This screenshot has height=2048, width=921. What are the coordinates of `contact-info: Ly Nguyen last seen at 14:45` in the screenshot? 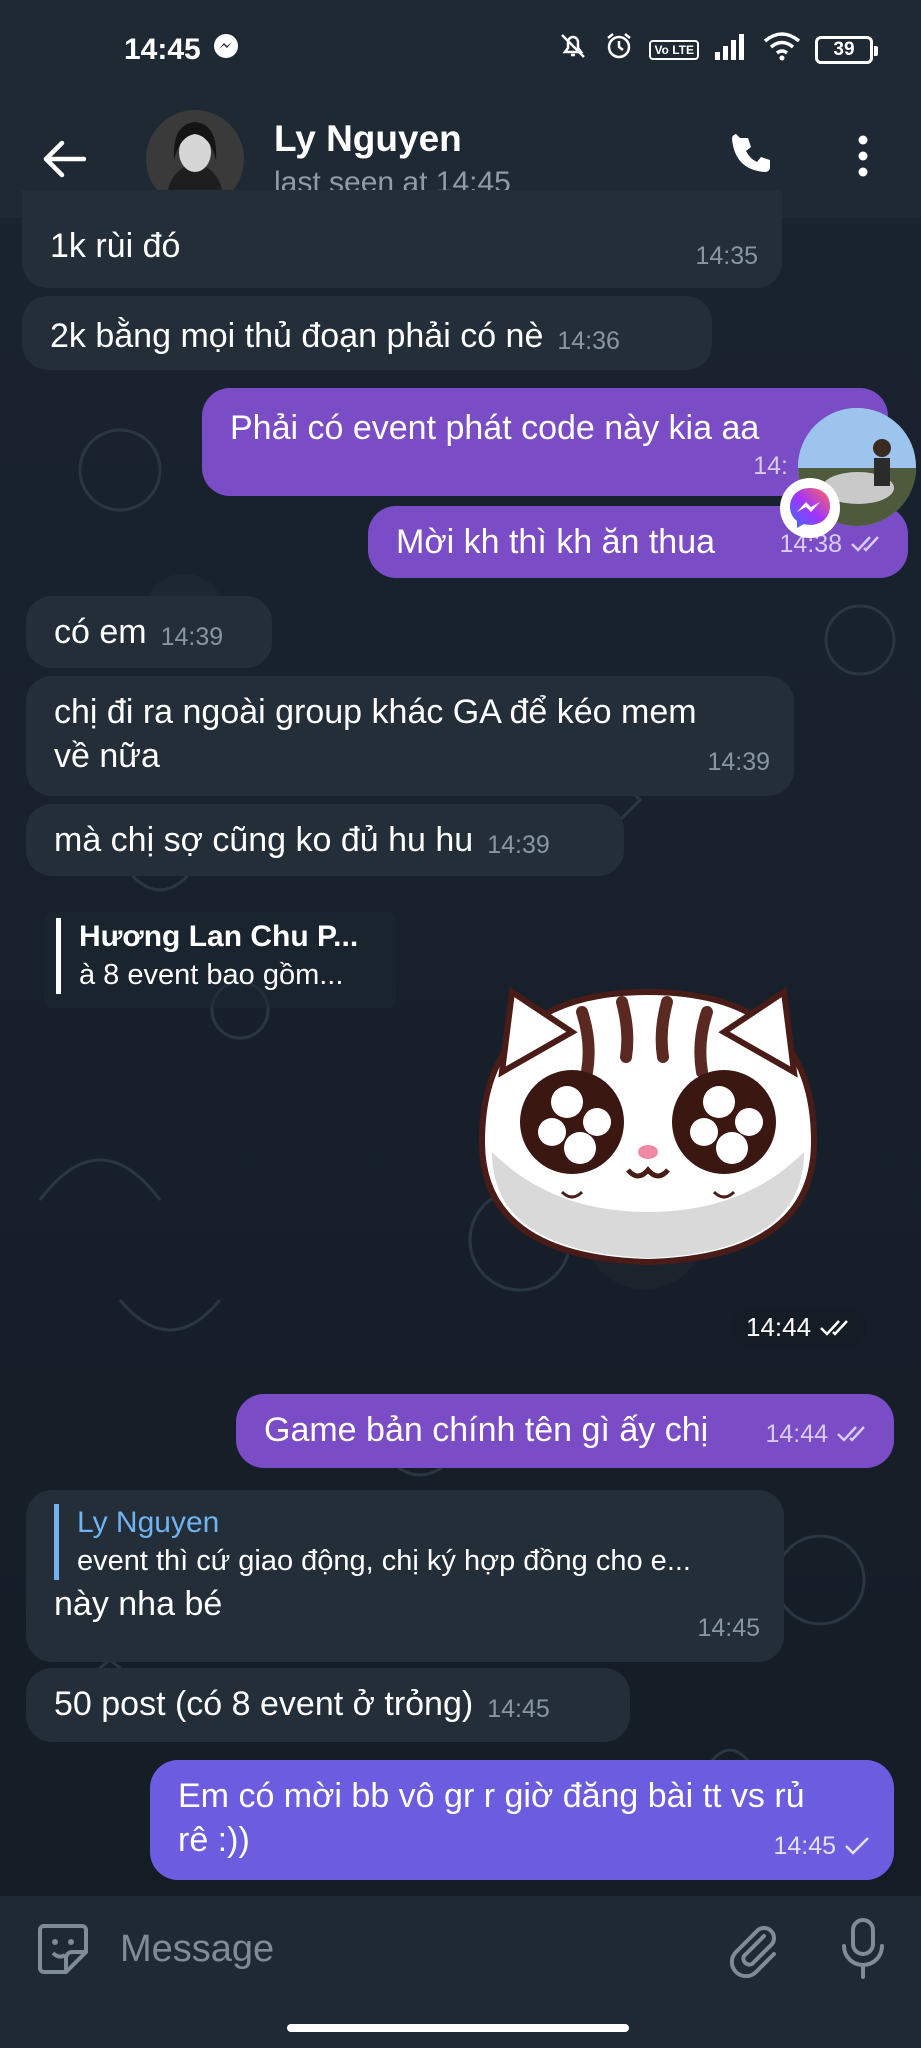 It's located at (392, 159).